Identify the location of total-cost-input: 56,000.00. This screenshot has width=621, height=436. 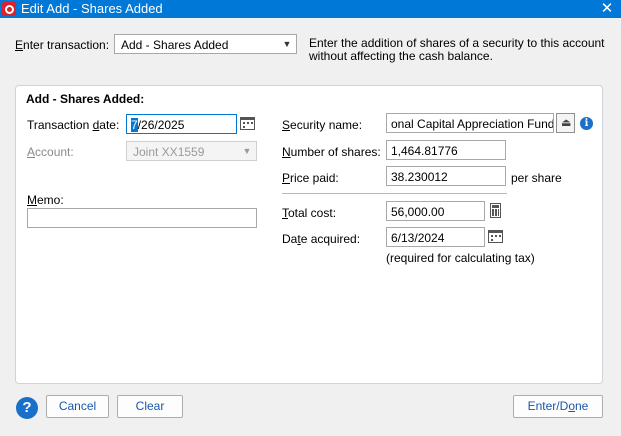
(435, 211).